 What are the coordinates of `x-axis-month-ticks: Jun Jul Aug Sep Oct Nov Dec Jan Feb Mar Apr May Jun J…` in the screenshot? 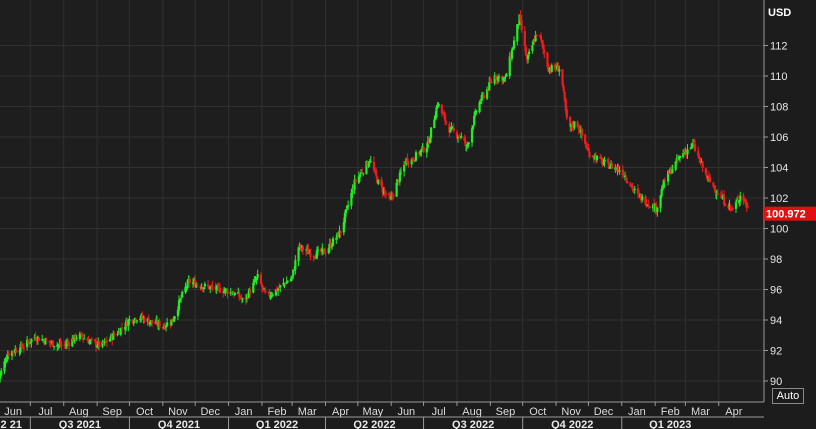 It's located at (373, 410).